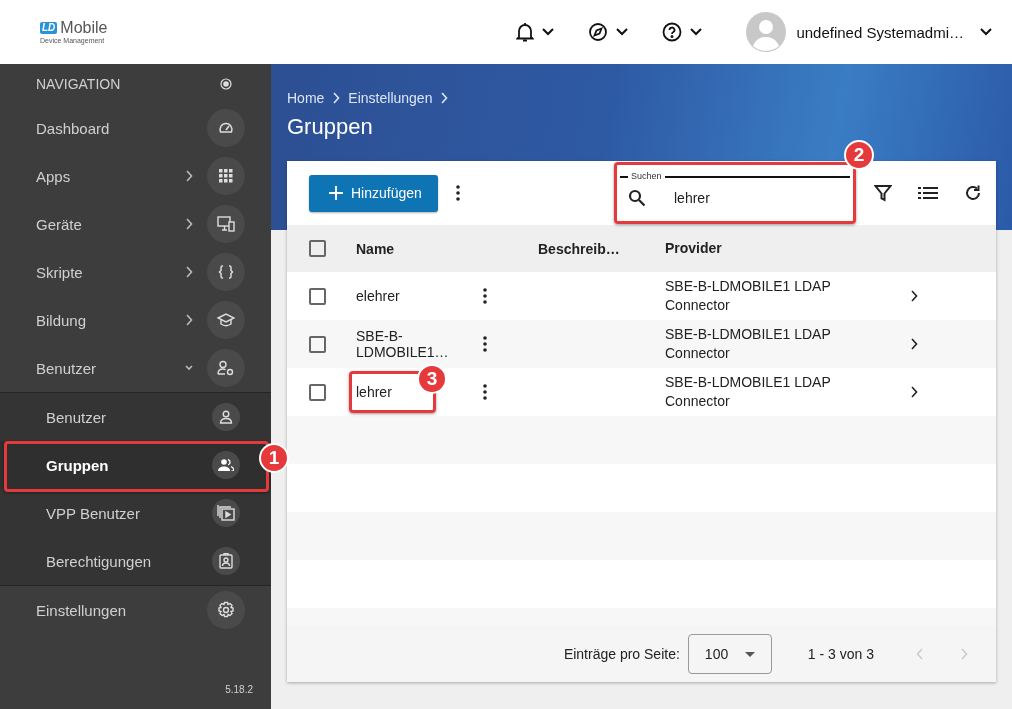 The width and height of the screenshot is (1012, 709). I want to click on help-button, so click(682, 32).